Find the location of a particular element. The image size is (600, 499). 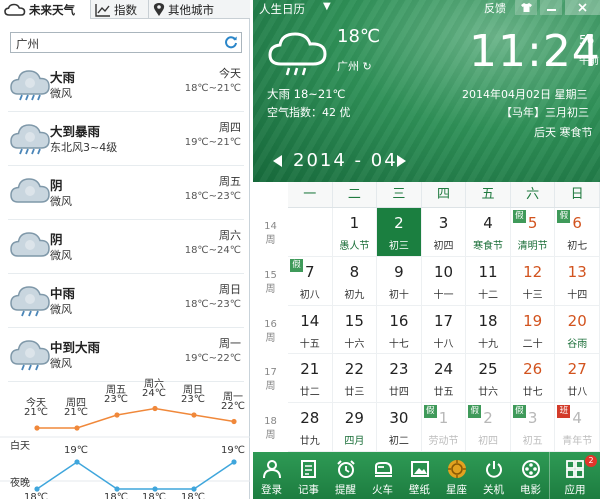

day-cell: 假 5 清明节 is located at coordinates (533, 232).